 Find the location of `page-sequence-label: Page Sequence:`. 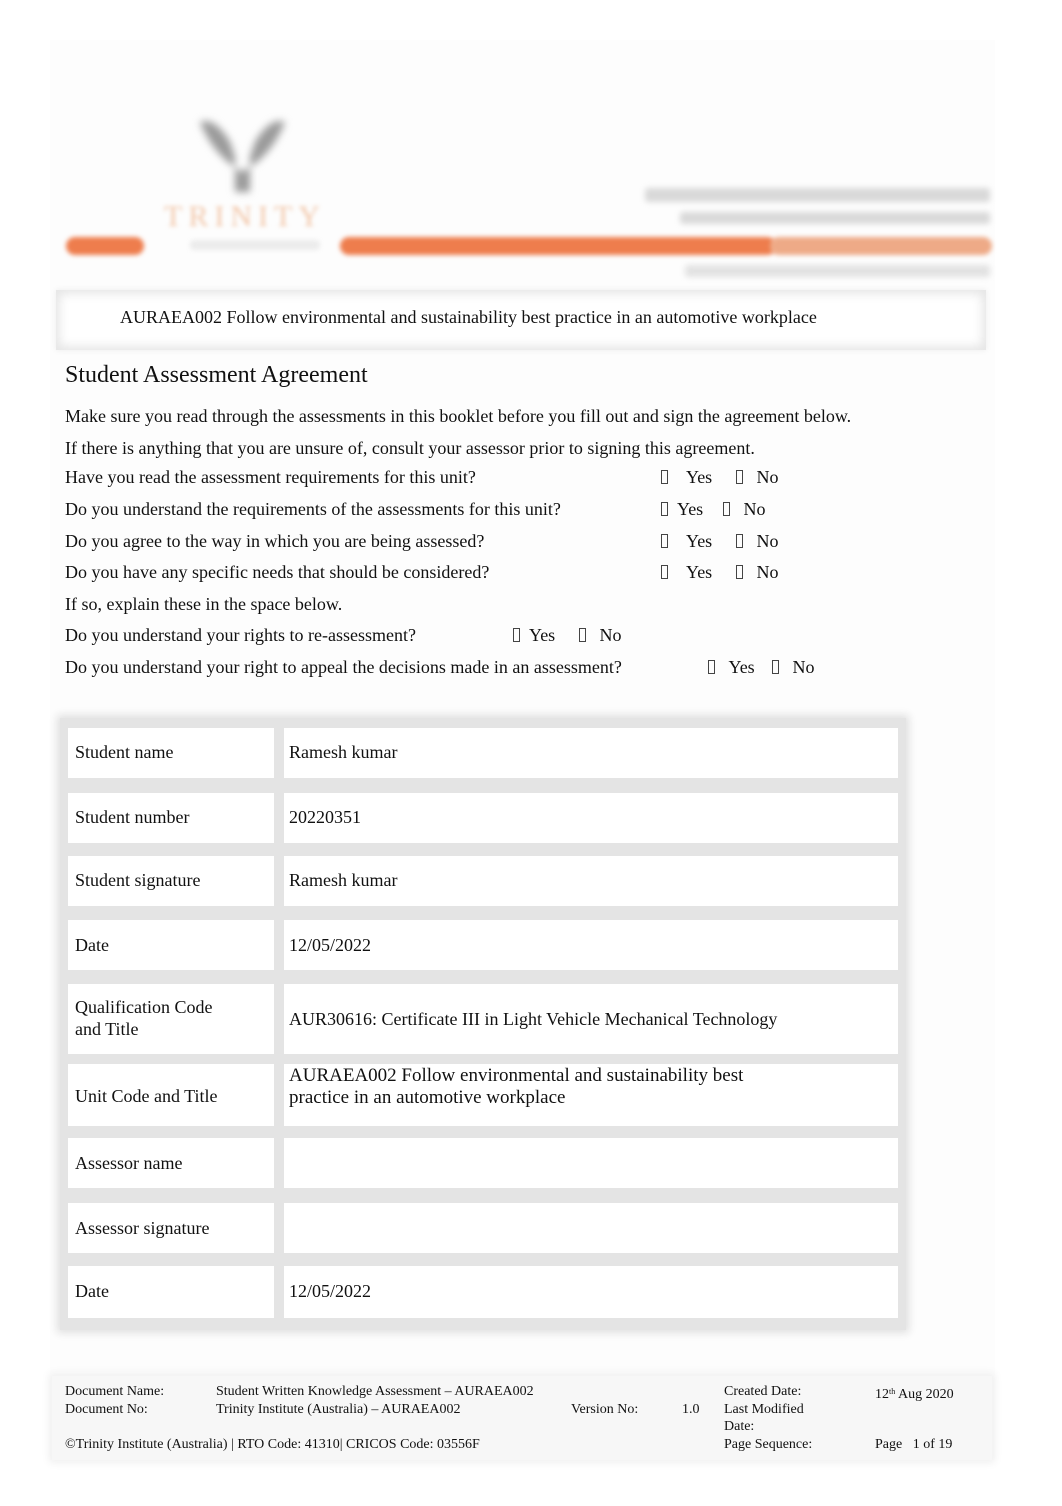

page-sequence-label: Page Sequence: is located at coordinates (768, 1444).